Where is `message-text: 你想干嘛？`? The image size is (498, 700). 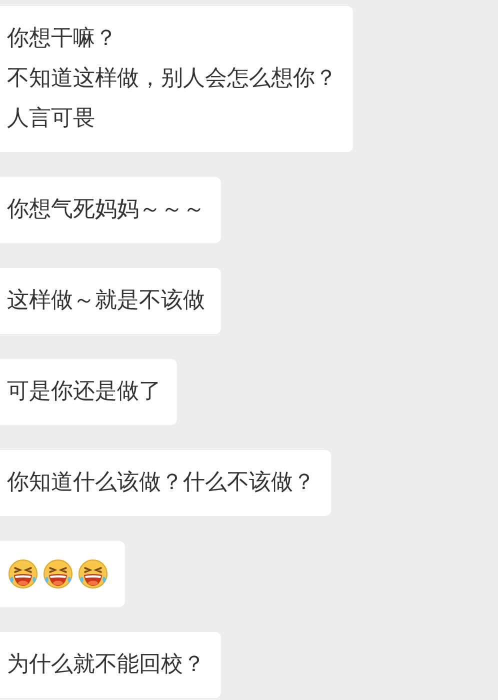 message-text: 你想干嘛？ is located at coordinates (62, 39).